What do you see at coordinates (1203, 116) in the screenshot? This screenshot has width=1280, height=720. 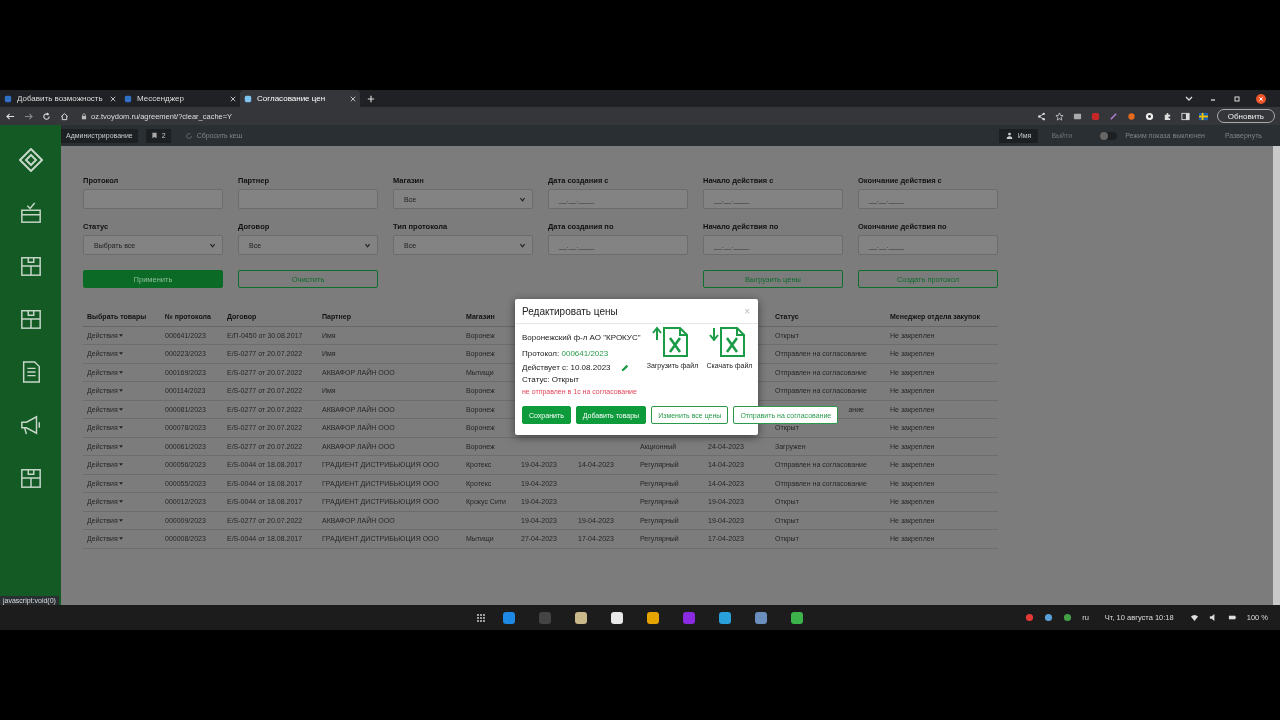 I see `flag-icon` at bounding box center [1203, 116].